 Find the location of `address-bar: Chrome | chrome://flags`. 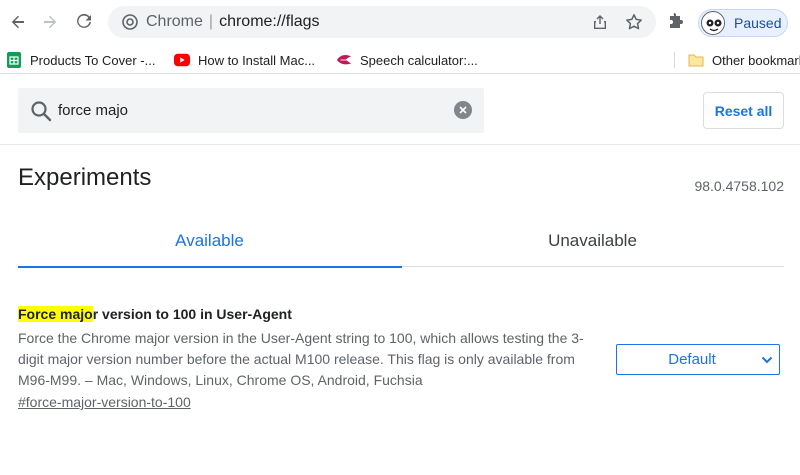

address-bar: Chrome | chrome://flags is located at coordinates (382, 22).